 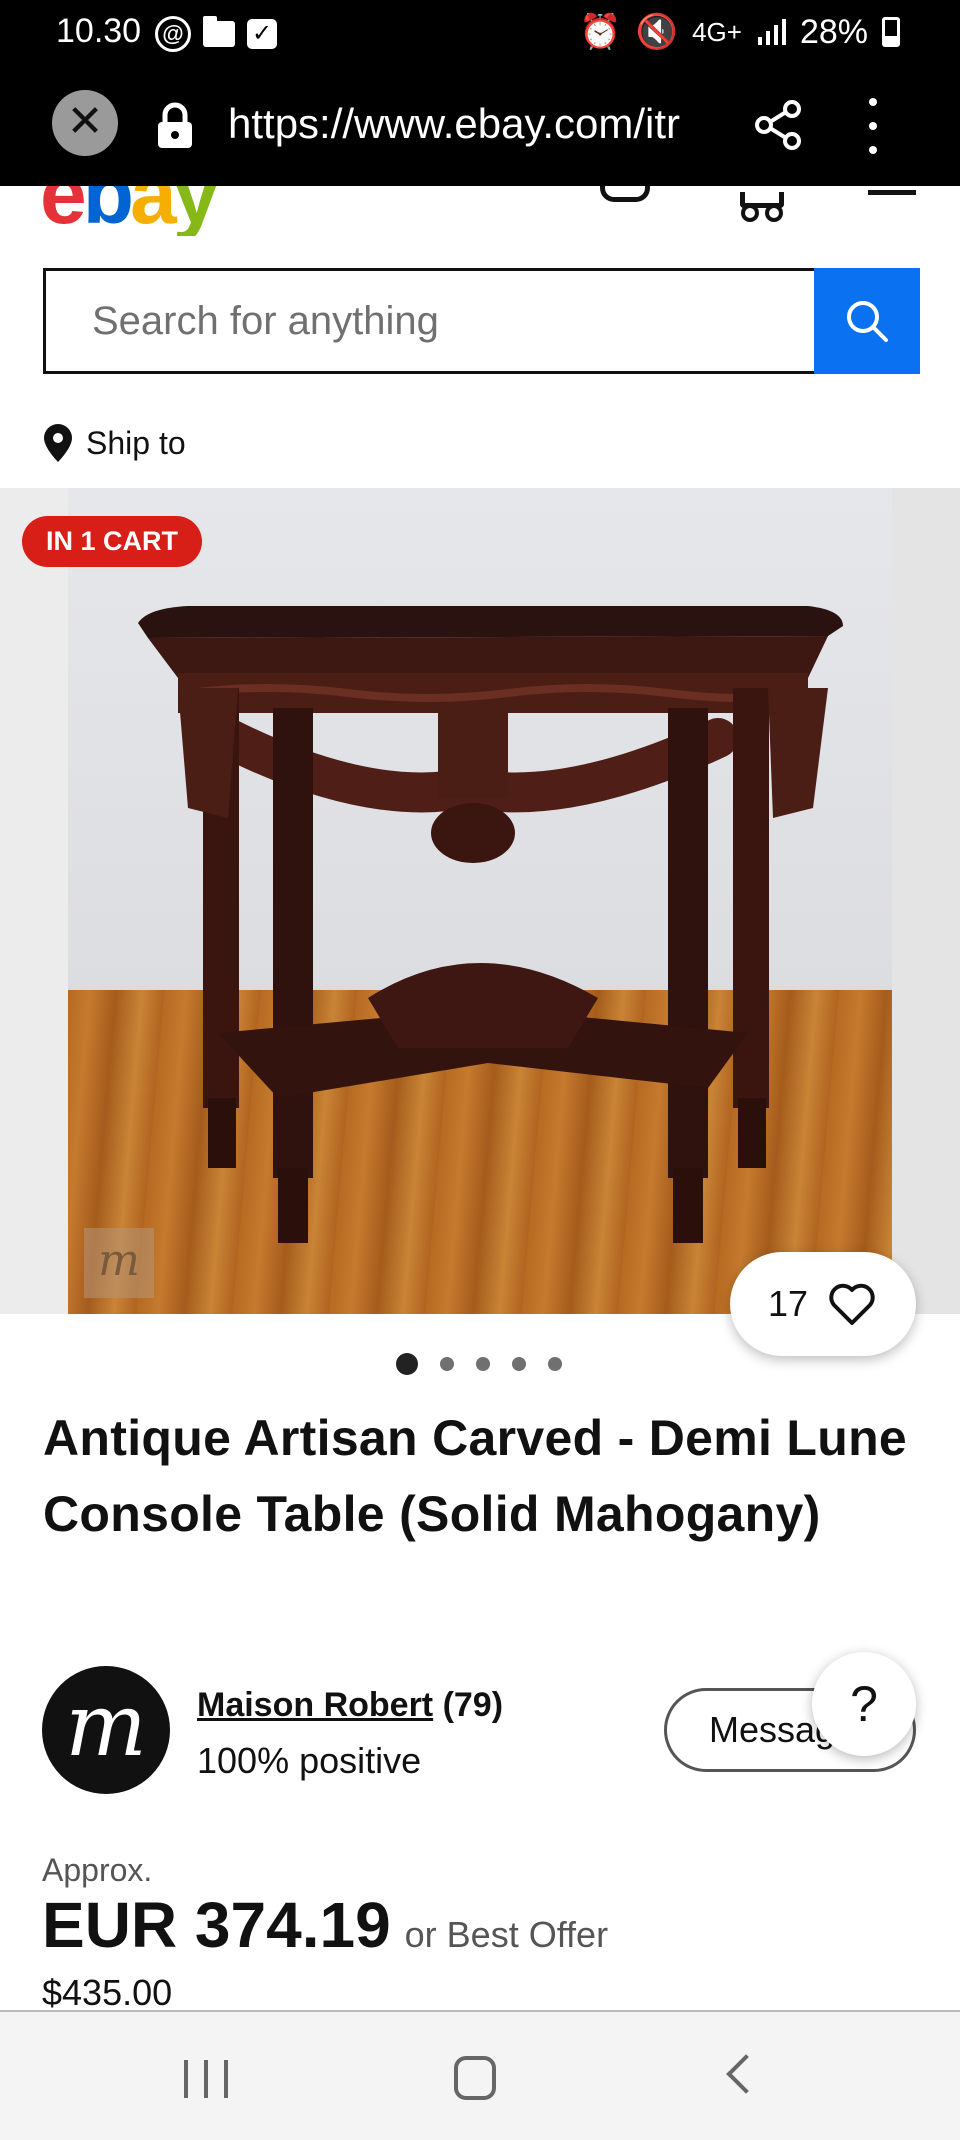 What do you see at coordinates (892, 192) in the screenshot?
I see `menu-icon` at bounding box center [892, 192].